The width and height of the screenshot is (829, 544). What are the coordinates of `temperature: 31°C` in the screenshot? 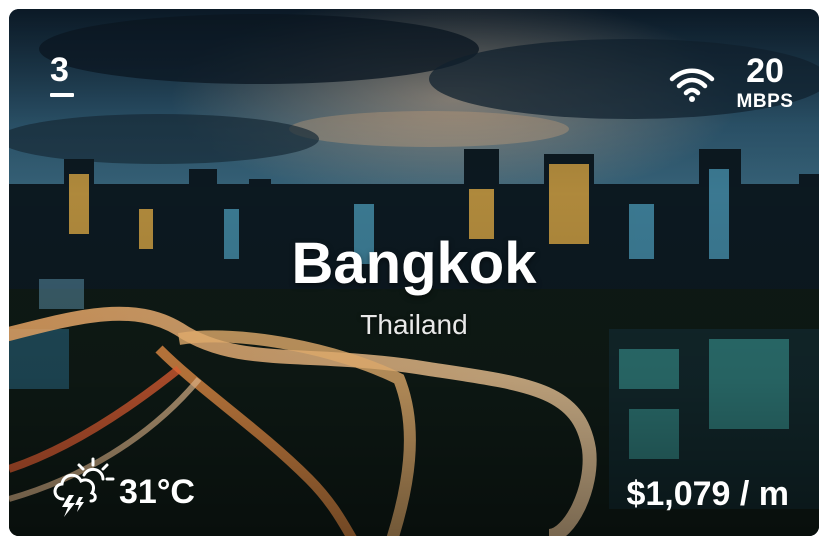 It's located at (157, 492).